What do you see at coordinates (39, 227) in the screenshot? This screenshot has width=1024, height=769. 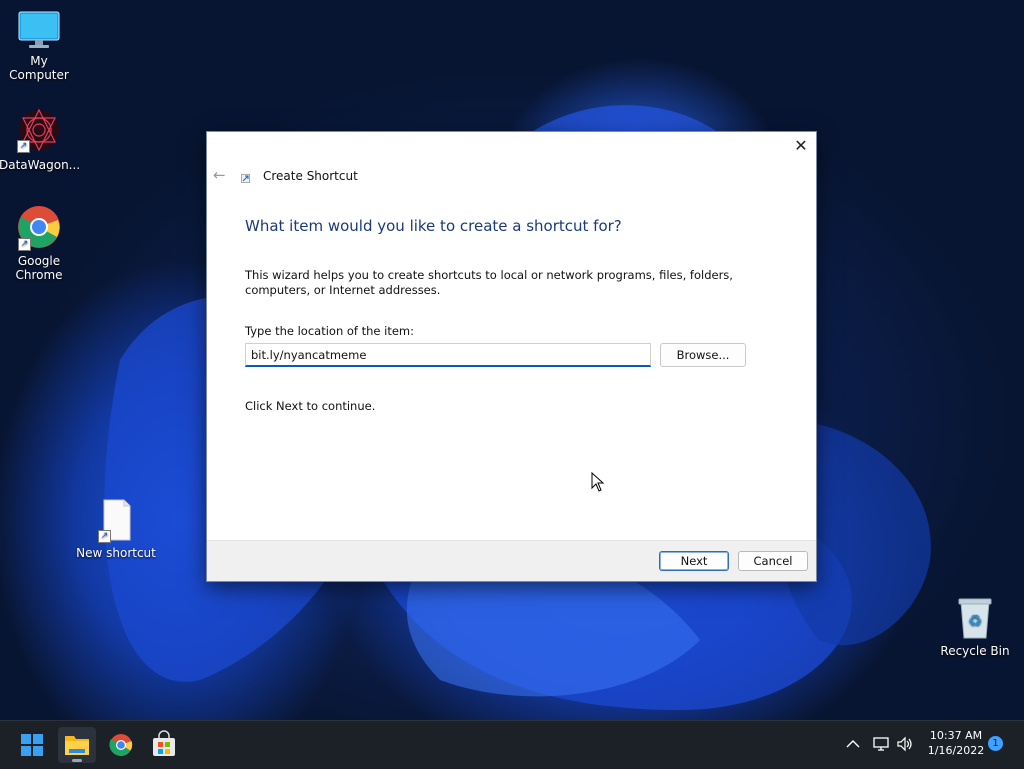 I see `chrome-icon: ↗` at bounding box center [39, 227].